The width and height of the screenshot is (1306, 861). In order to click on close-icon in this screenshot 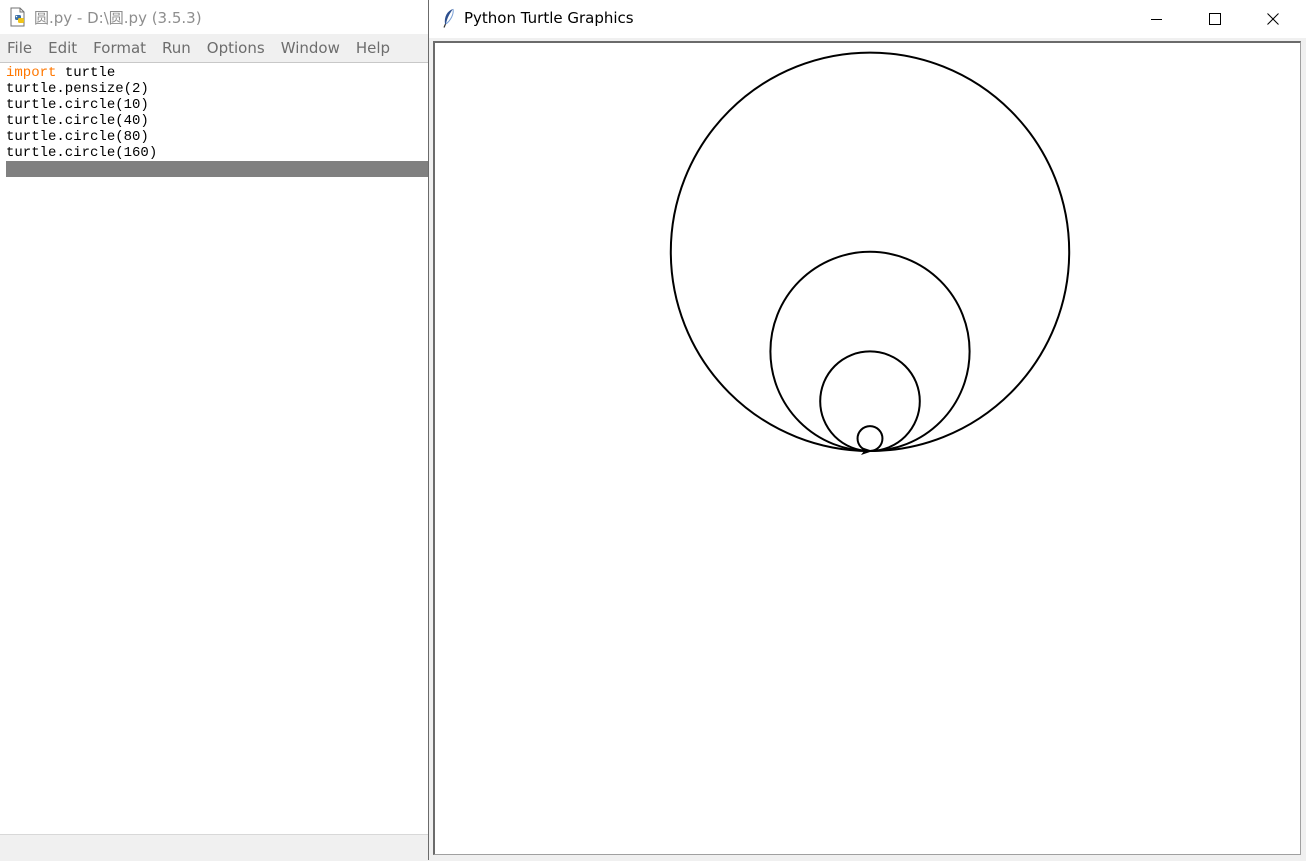, I will do `click(1273, 19)`.